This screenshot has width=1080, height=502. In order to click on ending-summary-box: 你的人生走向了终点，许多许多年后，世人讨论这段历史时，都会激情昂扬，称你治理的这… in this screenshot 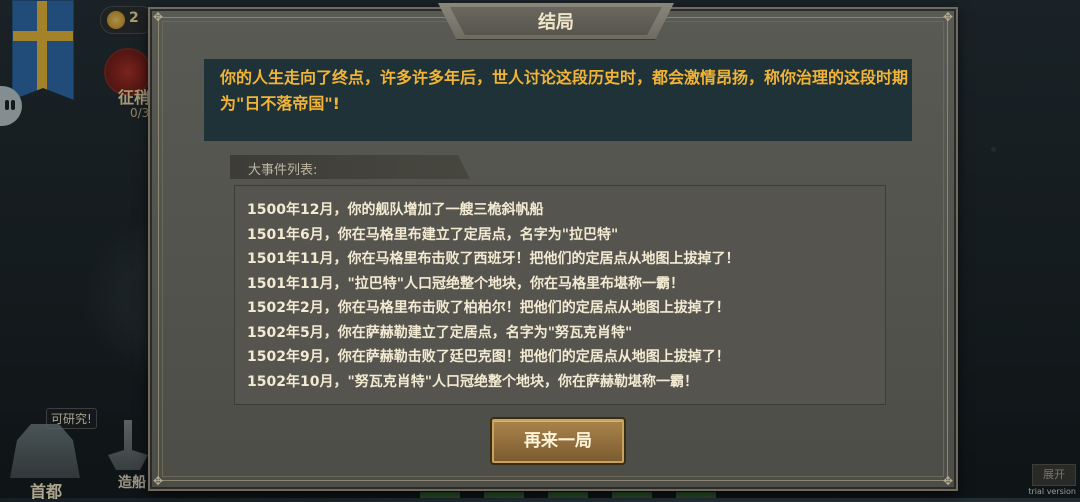, I will do `click(558, 100)`.